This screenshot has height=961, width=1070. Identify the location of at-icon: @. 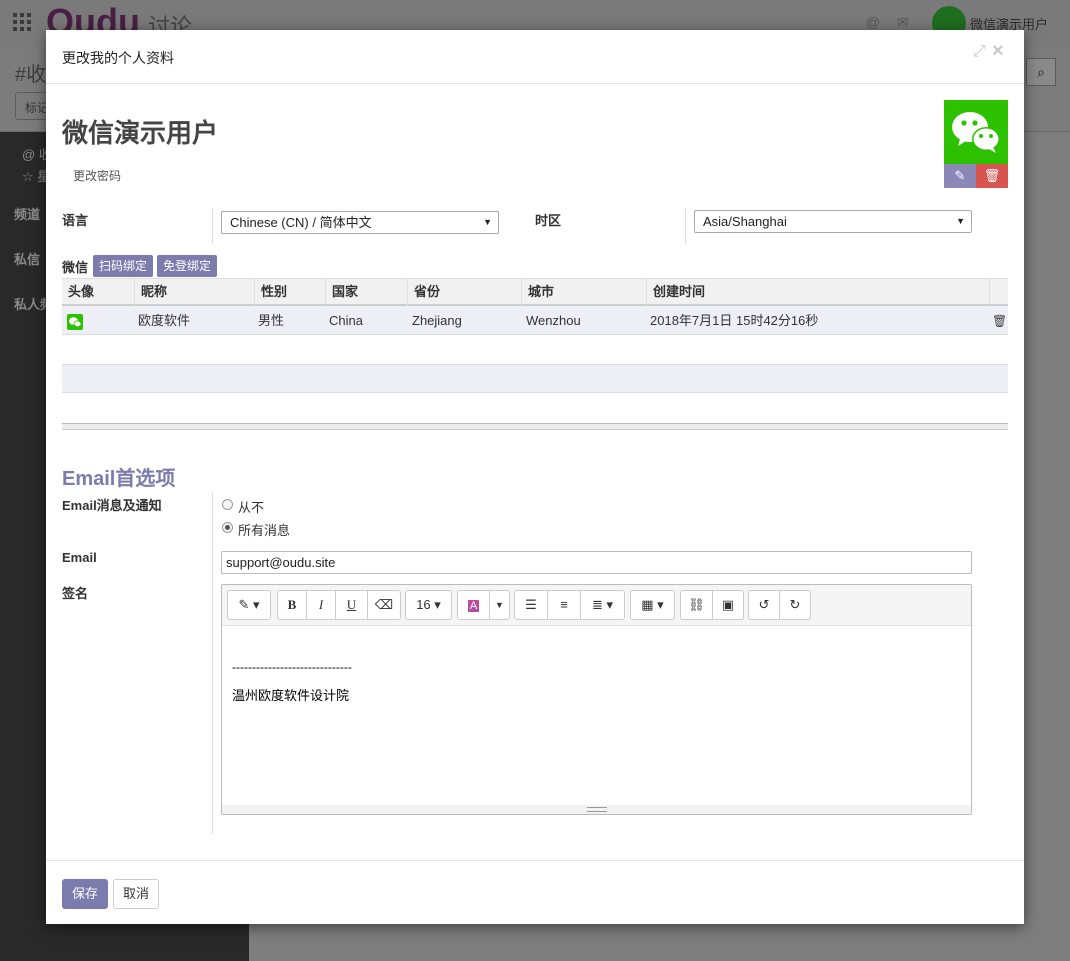
(873, 22).